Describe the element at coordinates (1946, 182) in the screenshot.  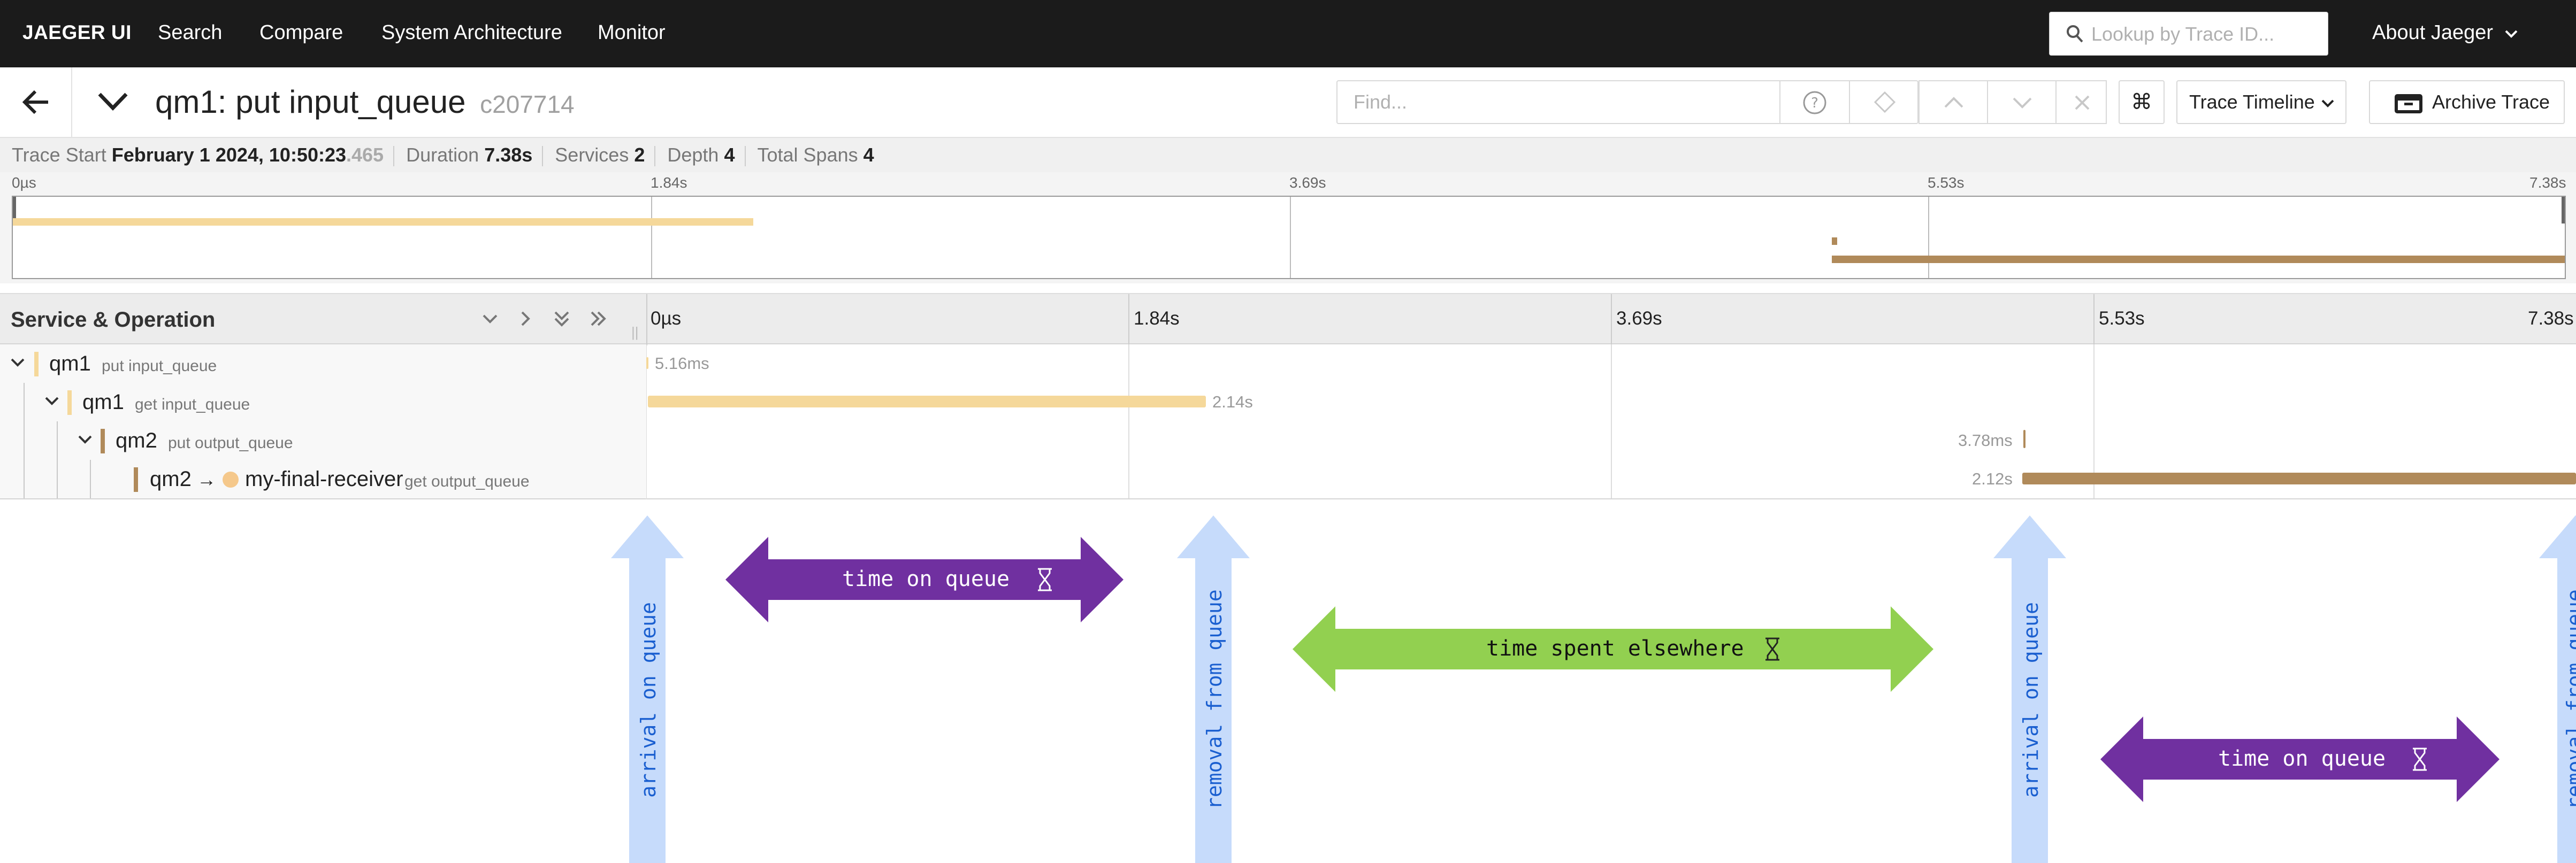
I see `minimap-tick-label: 5.53s` at that location.